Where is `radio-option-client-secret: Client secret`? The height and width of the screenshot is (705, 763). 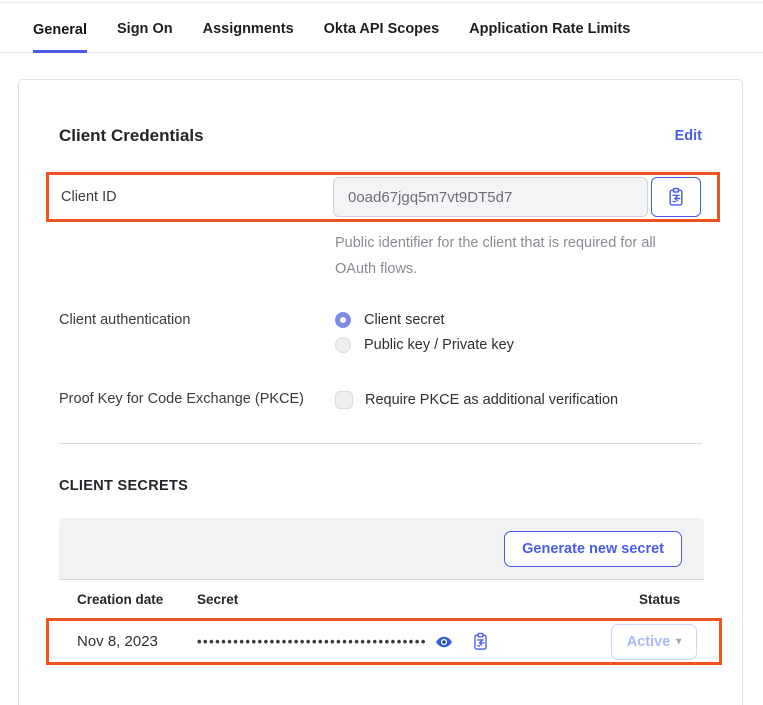 radio-option-client-secret: Client secret is located at coordinates (424, 320).